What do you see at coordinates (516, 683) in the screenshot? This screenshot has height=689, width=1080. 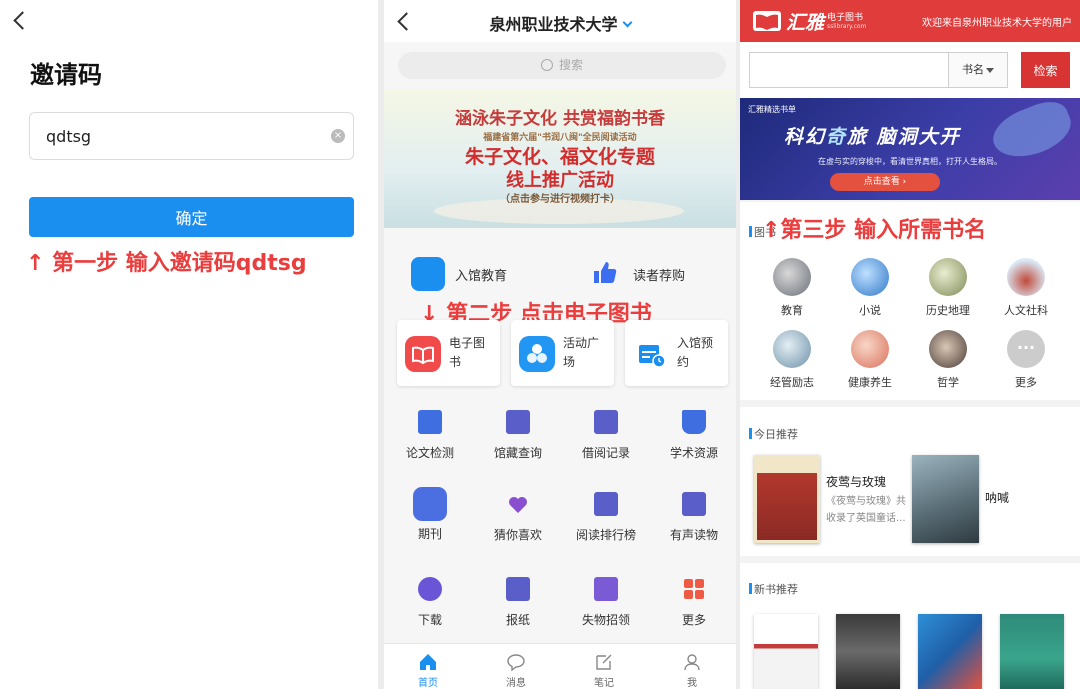 I see `tab-label: 消息` at bounding box center [516, 683].